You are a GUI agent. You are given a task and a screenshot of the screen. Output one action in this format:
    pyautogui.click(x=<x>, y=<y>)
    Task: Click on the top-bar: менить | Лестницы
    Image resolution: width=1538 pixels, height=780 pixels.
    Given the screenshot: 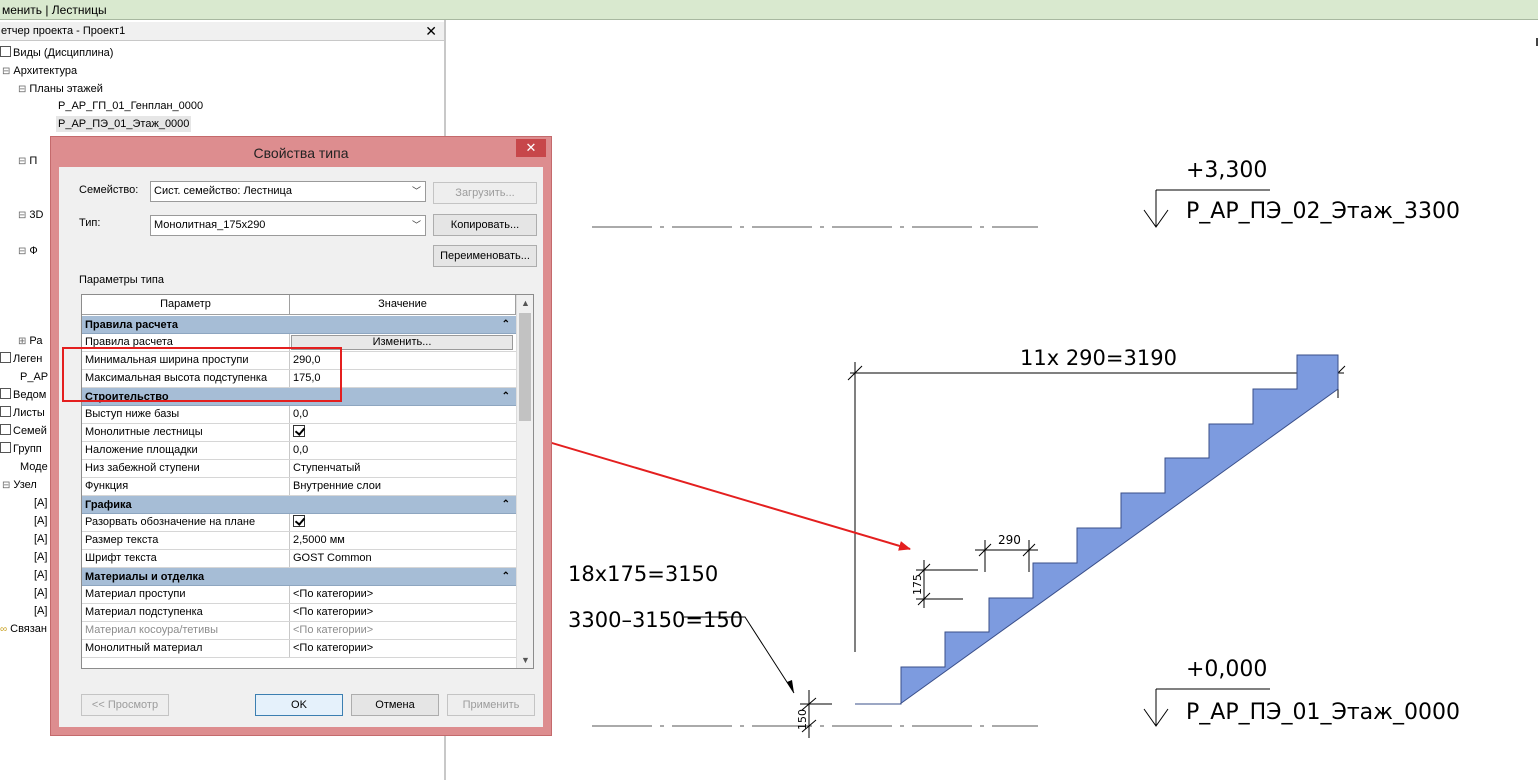 What is the action you would take?
    pyautogui.click(x=769, y=10)
    